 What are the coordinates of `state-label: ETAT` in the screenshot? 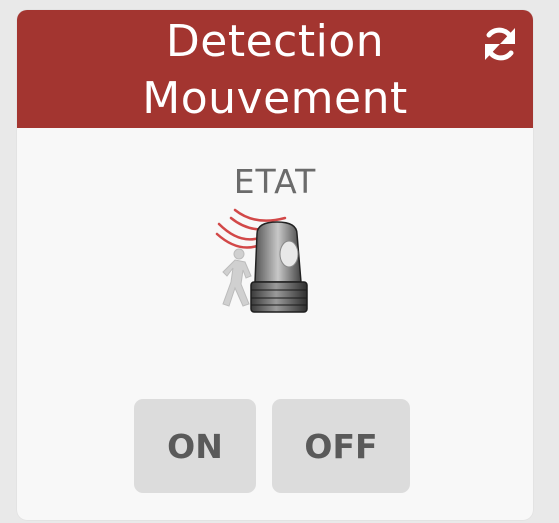 It's located at (275, 181).